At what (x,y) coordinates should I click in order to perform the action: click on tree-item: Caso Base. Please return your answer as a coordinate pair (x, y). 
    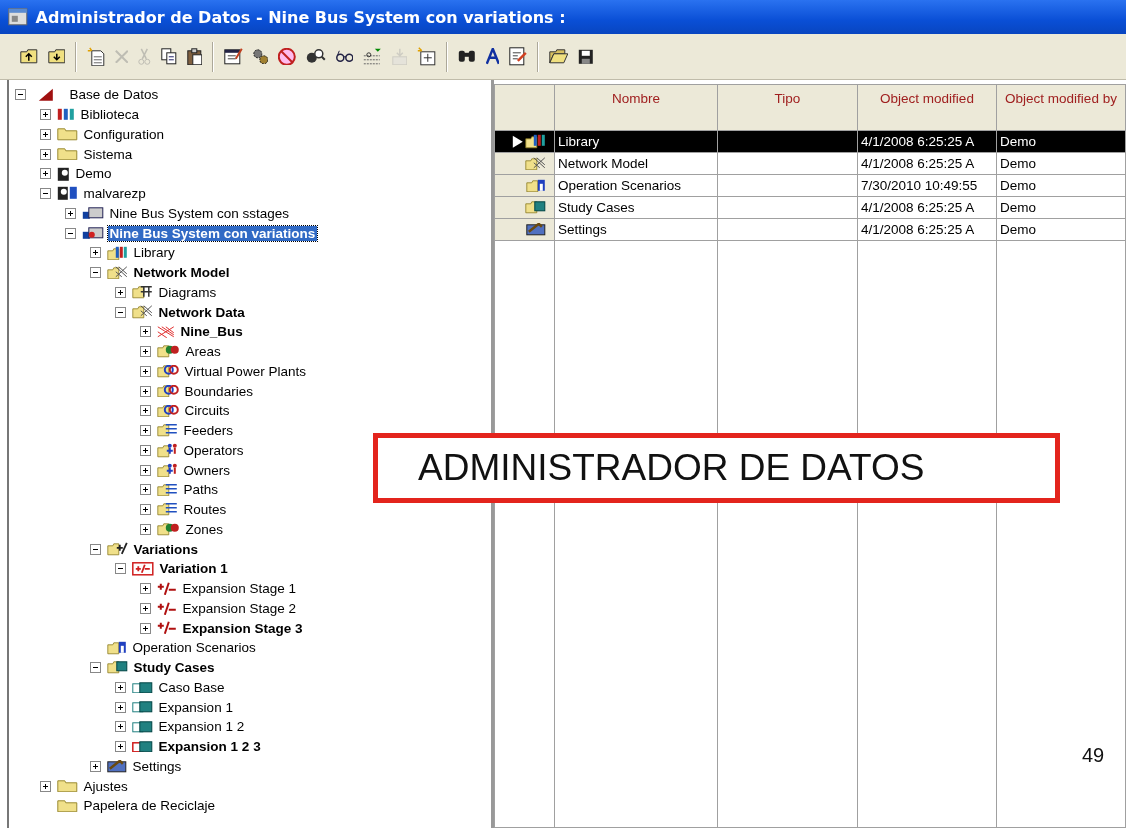
    Looking at the image, I should click on (191, 687).